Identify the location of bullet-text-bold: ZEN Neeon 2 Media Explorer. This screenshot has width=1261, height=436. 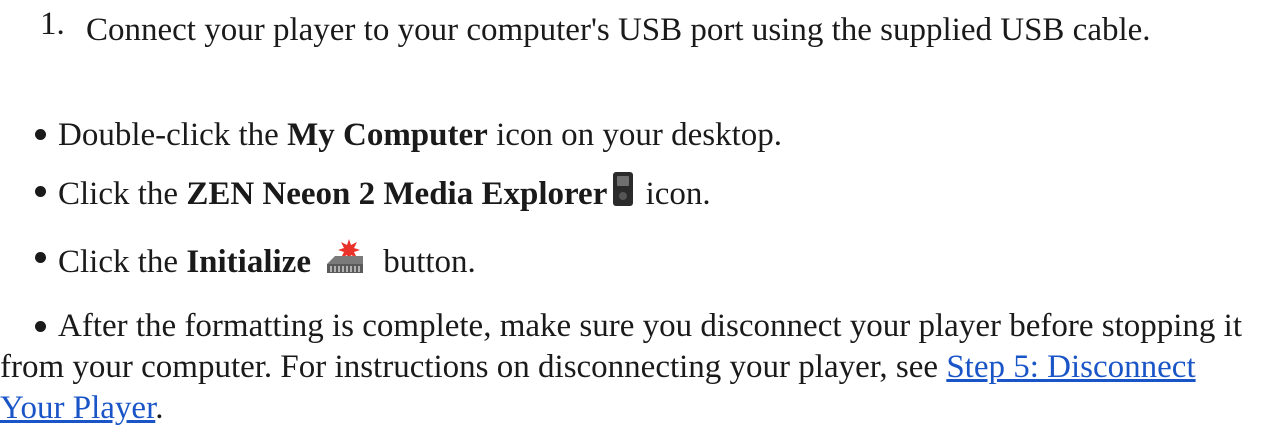
(397, 194).